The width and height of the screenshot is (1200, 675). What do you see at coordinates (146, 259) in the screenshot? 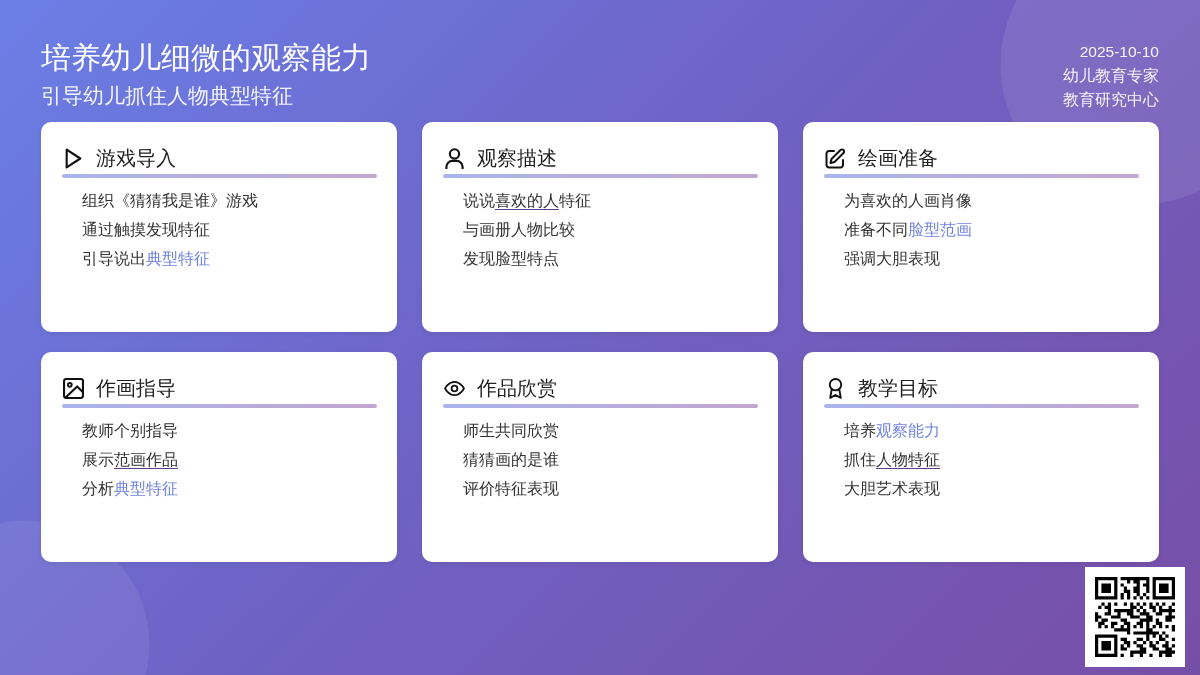
I see `card-item-text: 引导说出典型特征` at bounding box center [146, 259].